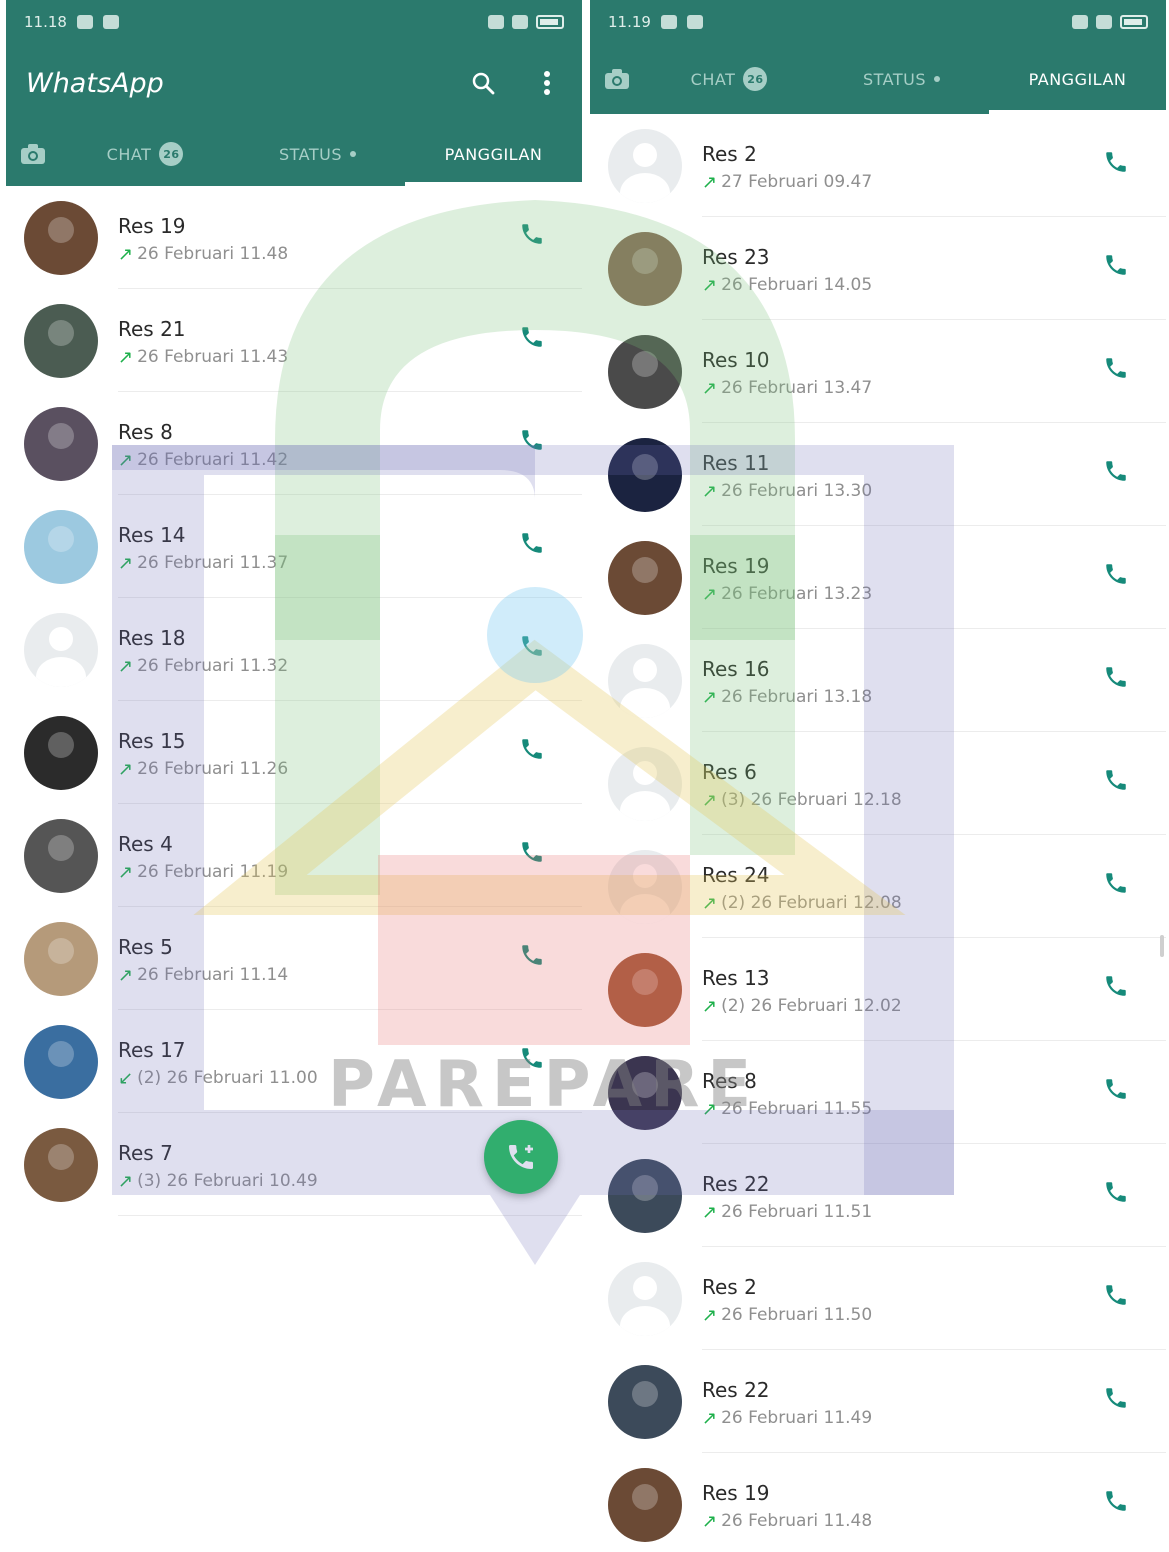 The height and width of the screenshot is (1552, 1169). I want to click on call-time: 26 Februari 11.49, so click(797, 1418).